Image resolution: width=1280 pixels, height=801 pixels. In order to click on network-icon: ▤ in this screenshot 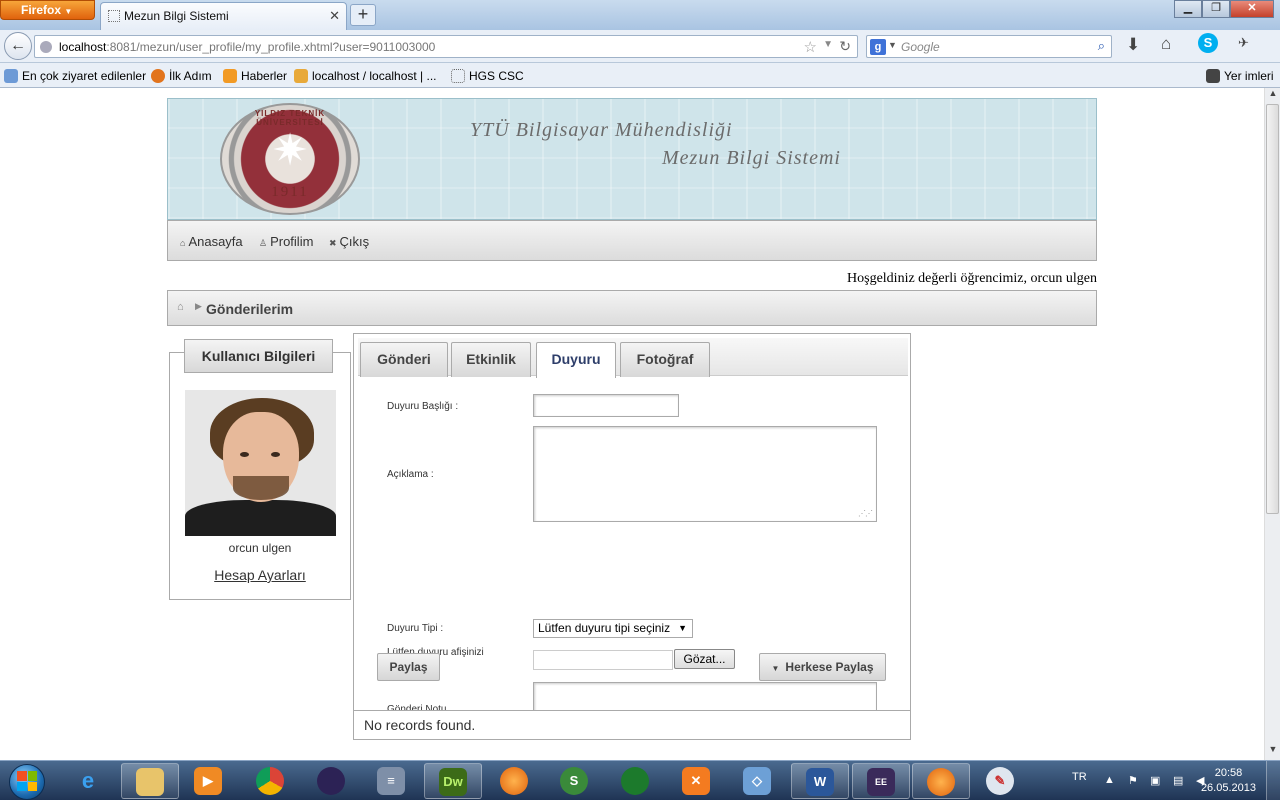, I will do `click(1179, 780)`.